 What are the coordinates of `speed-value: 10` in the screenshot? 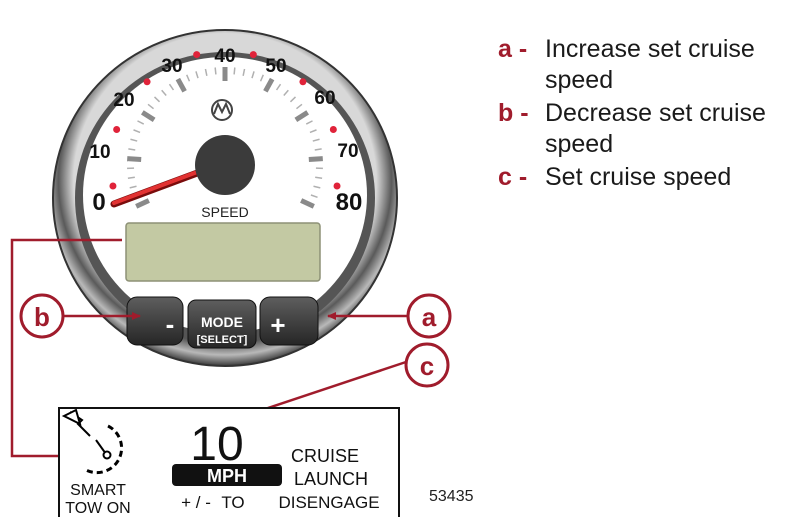 It's located at (216, 444).